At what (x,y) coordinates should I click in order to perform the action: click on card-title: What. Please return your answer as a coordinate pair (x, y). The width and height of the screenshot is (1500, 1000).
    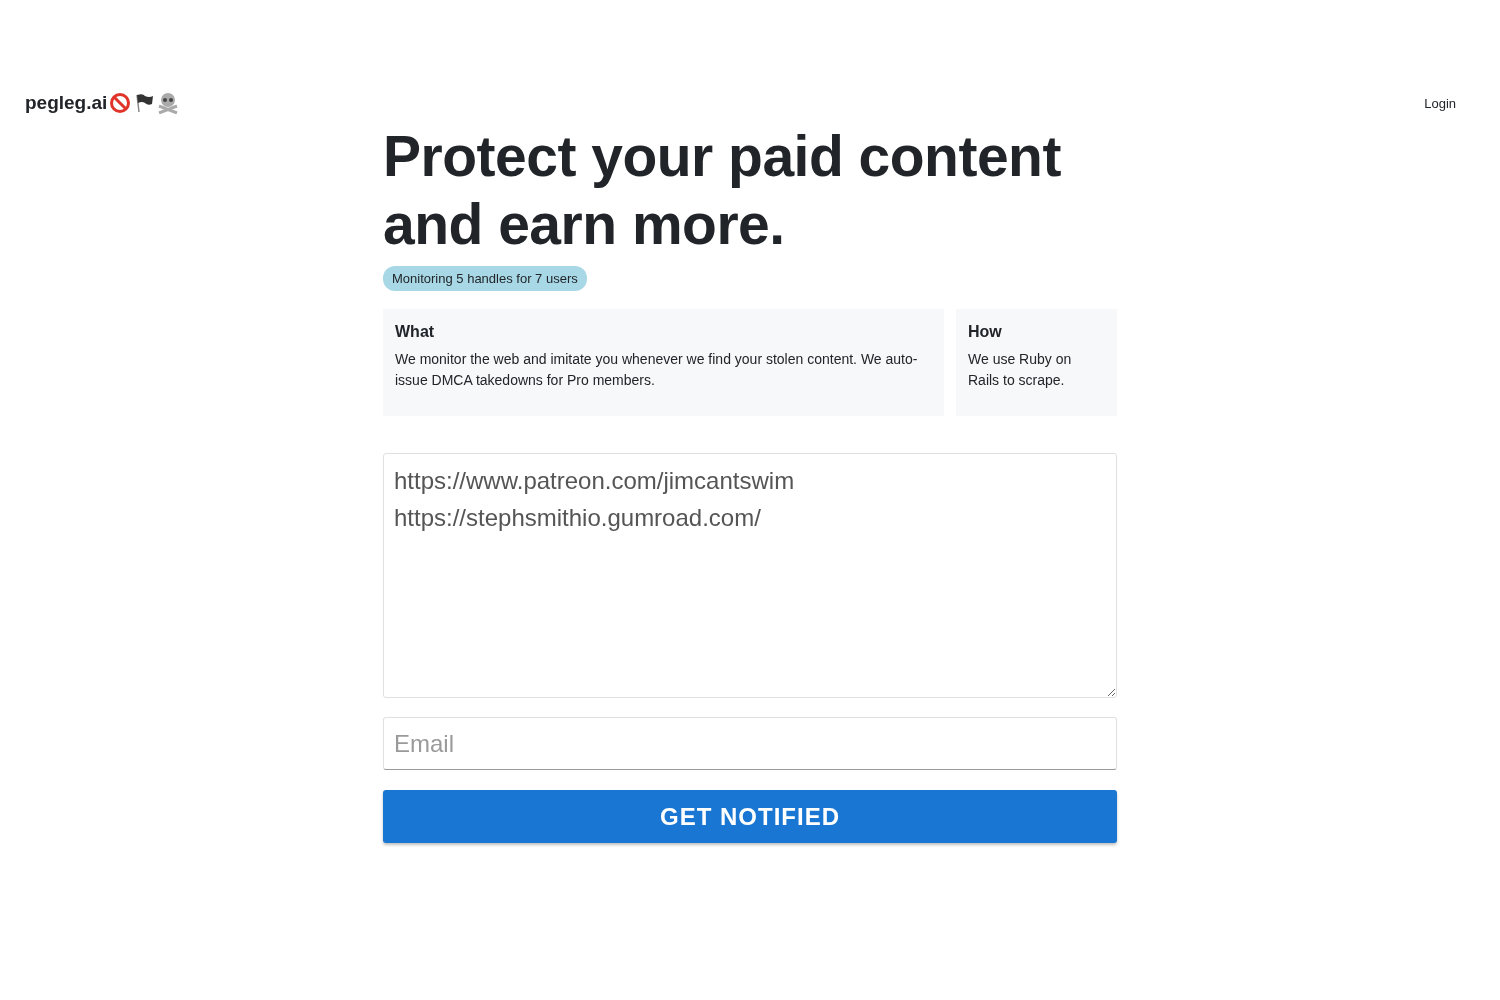
    Looking at the image, I should click on (415, 332).